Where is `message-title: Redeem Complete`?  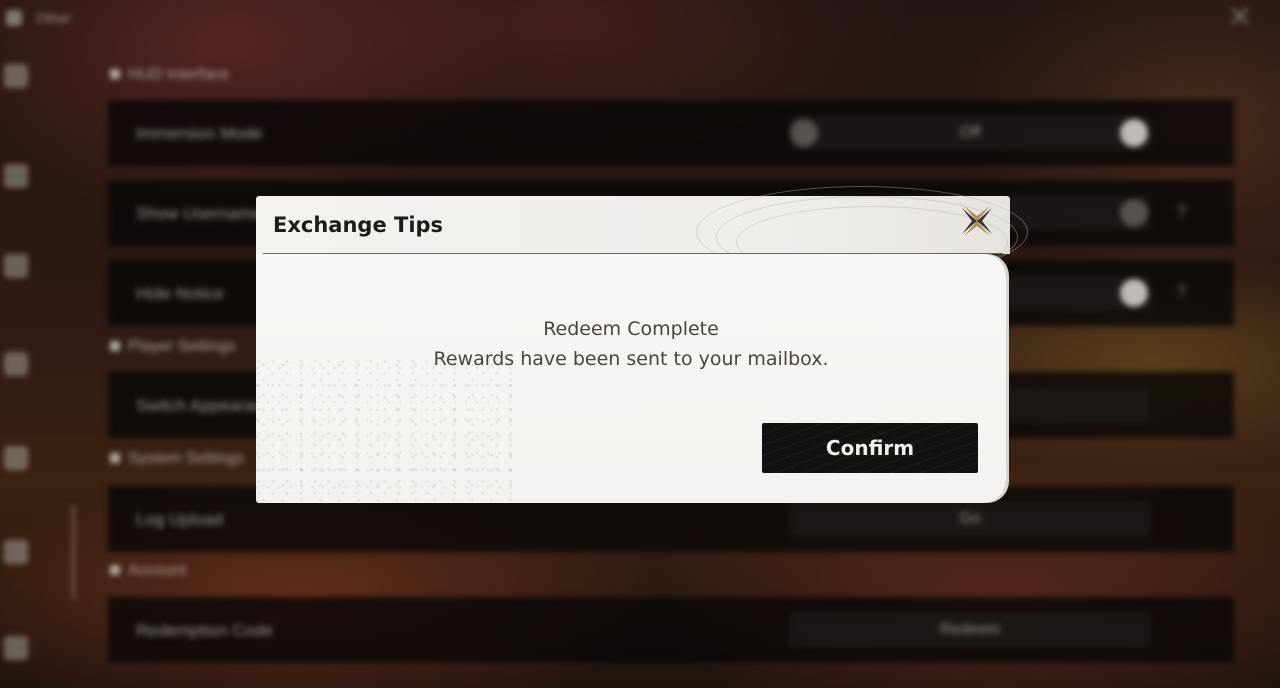 message-title: Redeem Complete is located at coordinates (631, 329).